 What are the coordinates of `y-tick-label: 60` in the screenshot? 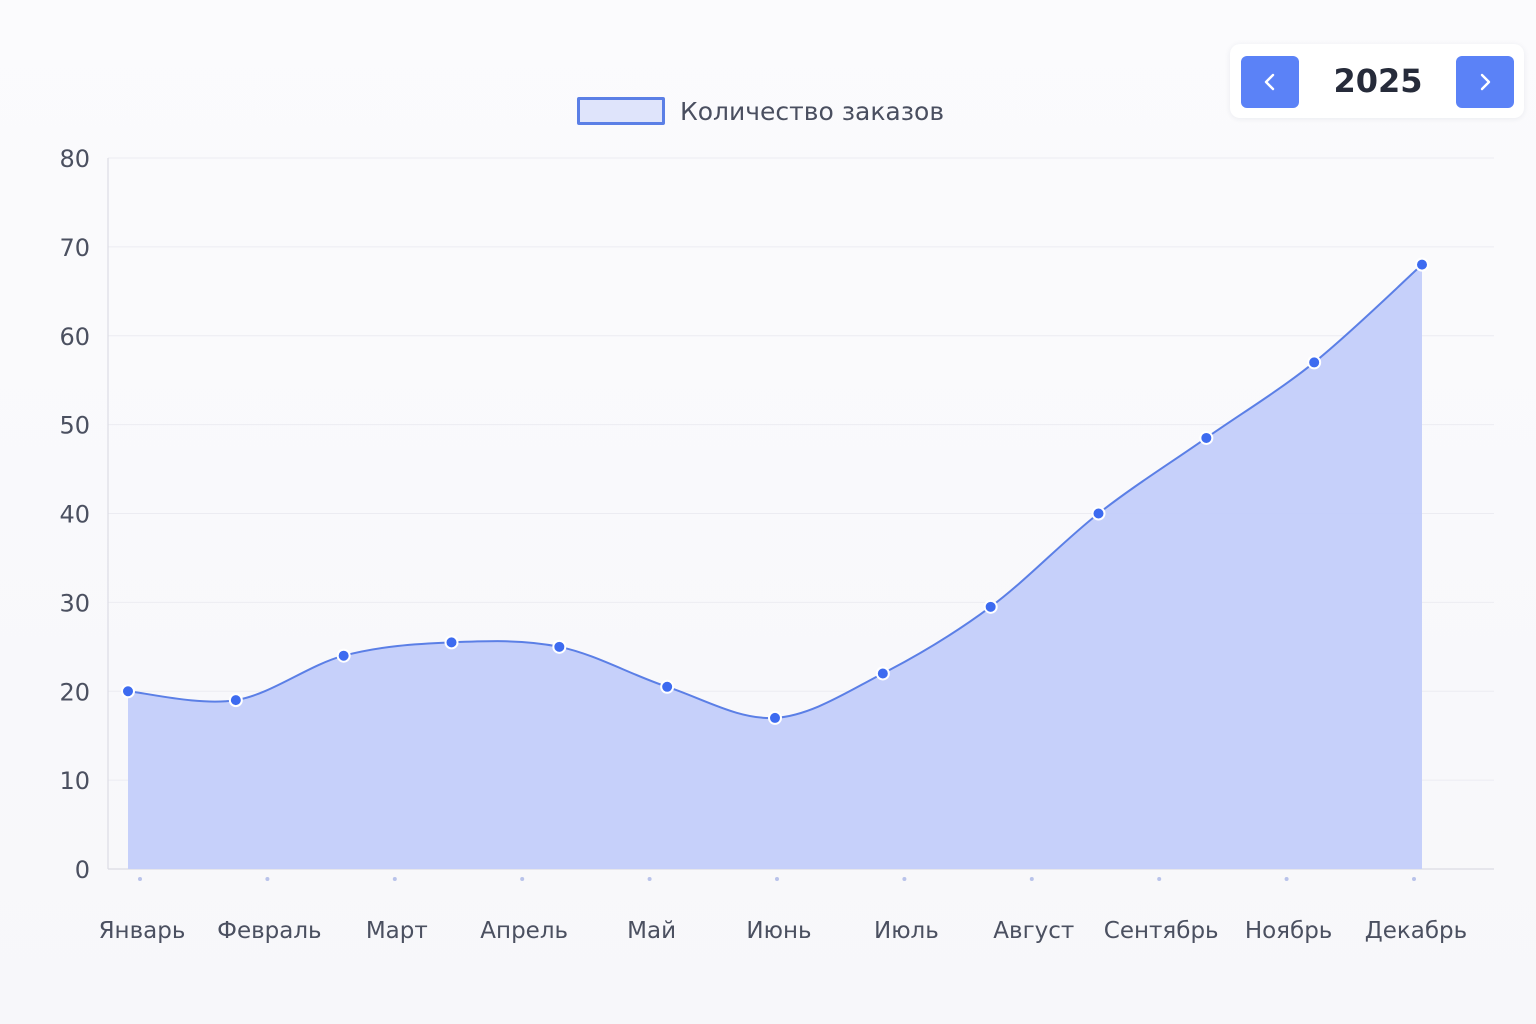 It's located at (74, 337).